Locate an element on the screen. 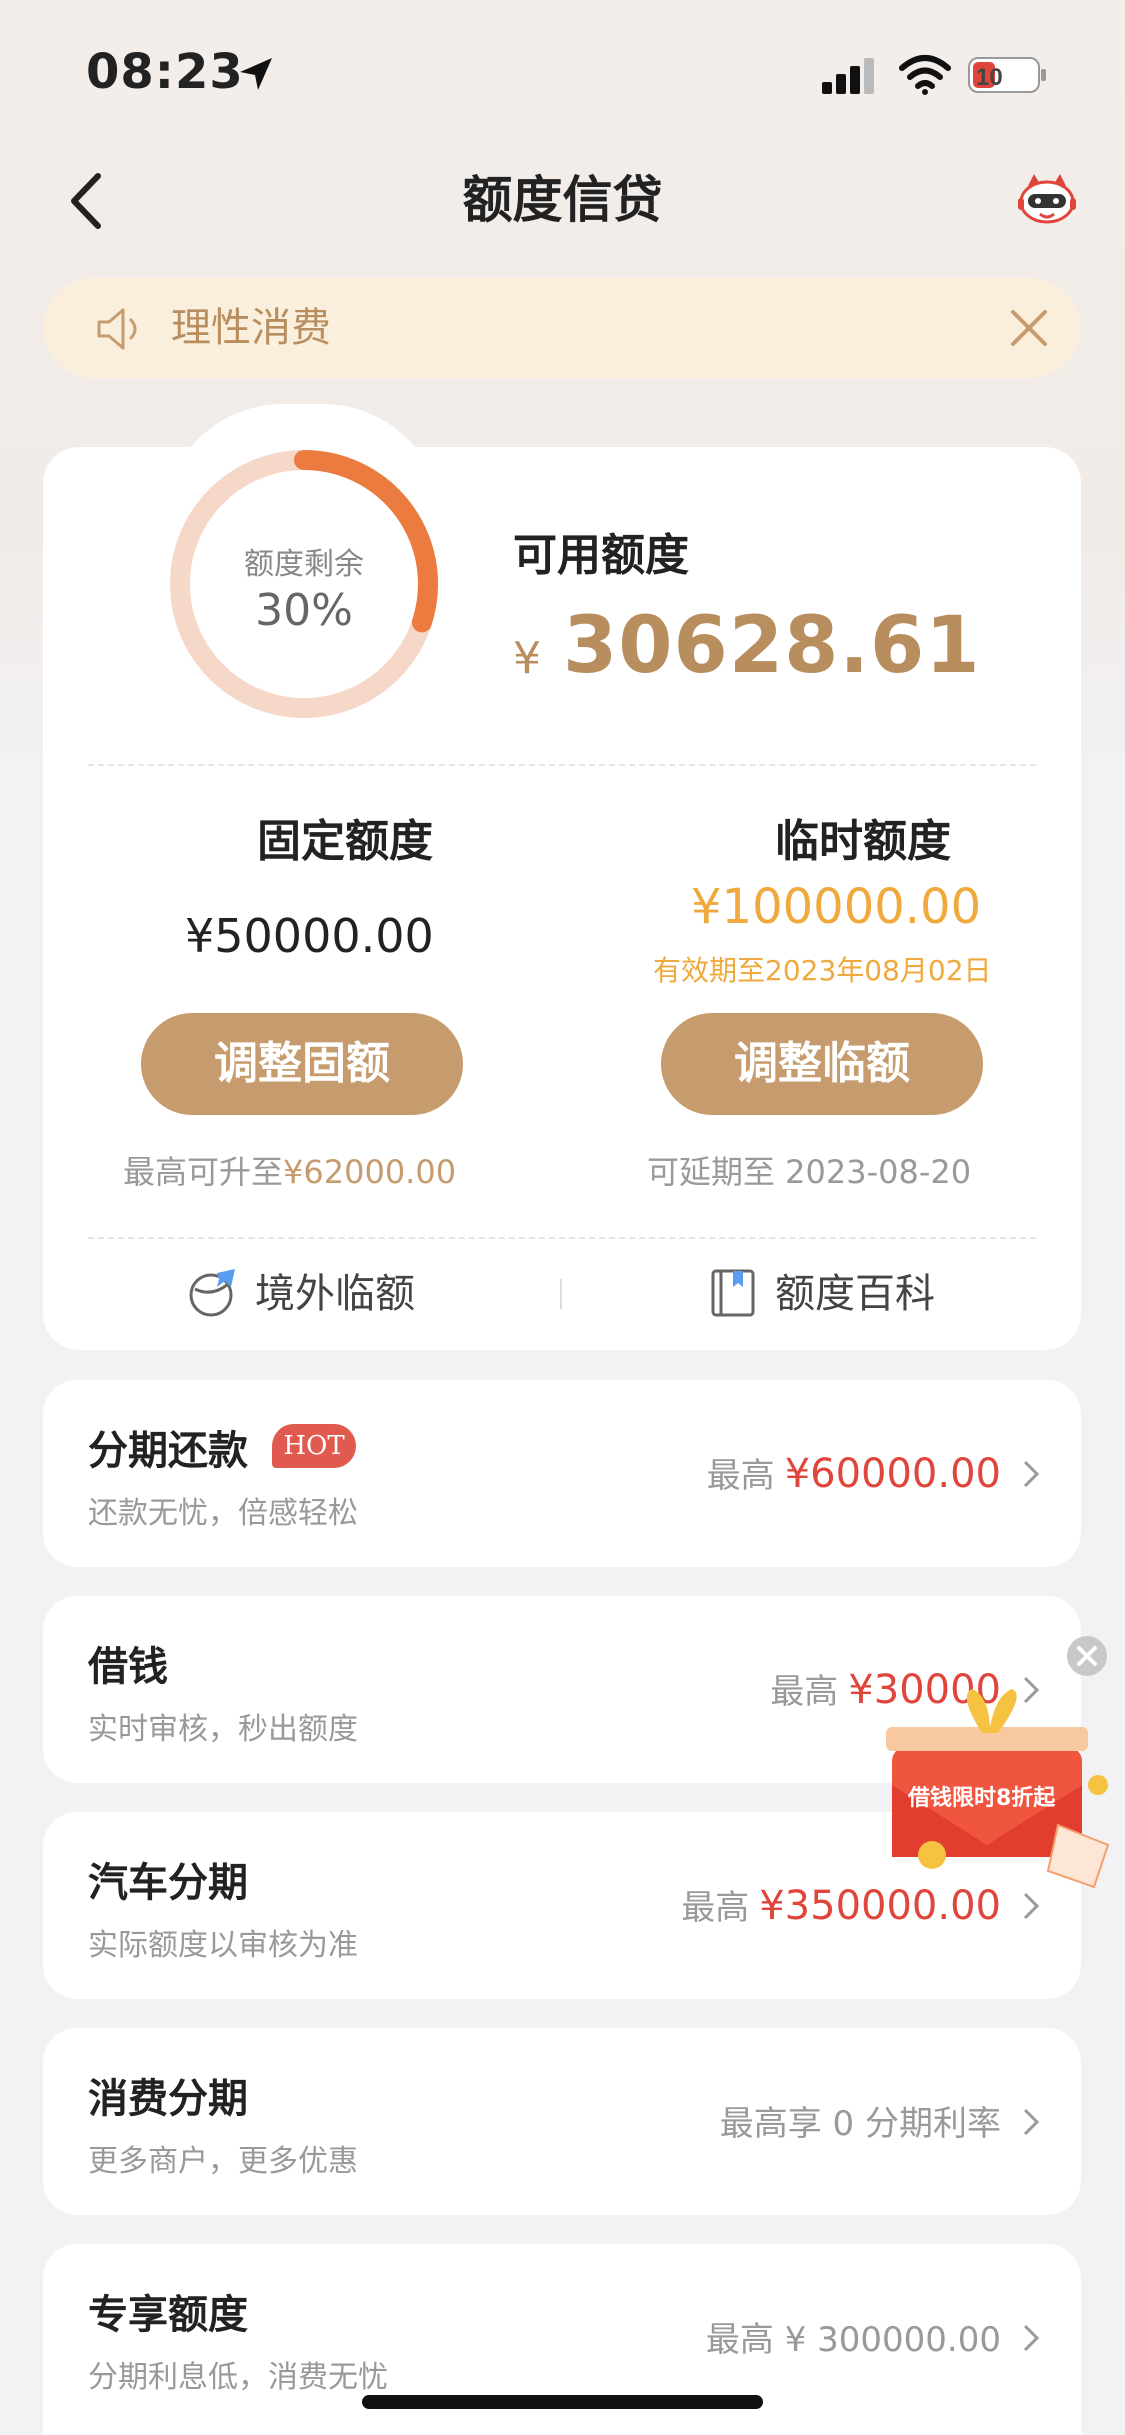  notice-banner: 理性消费 is located at coordinates (562, 328).